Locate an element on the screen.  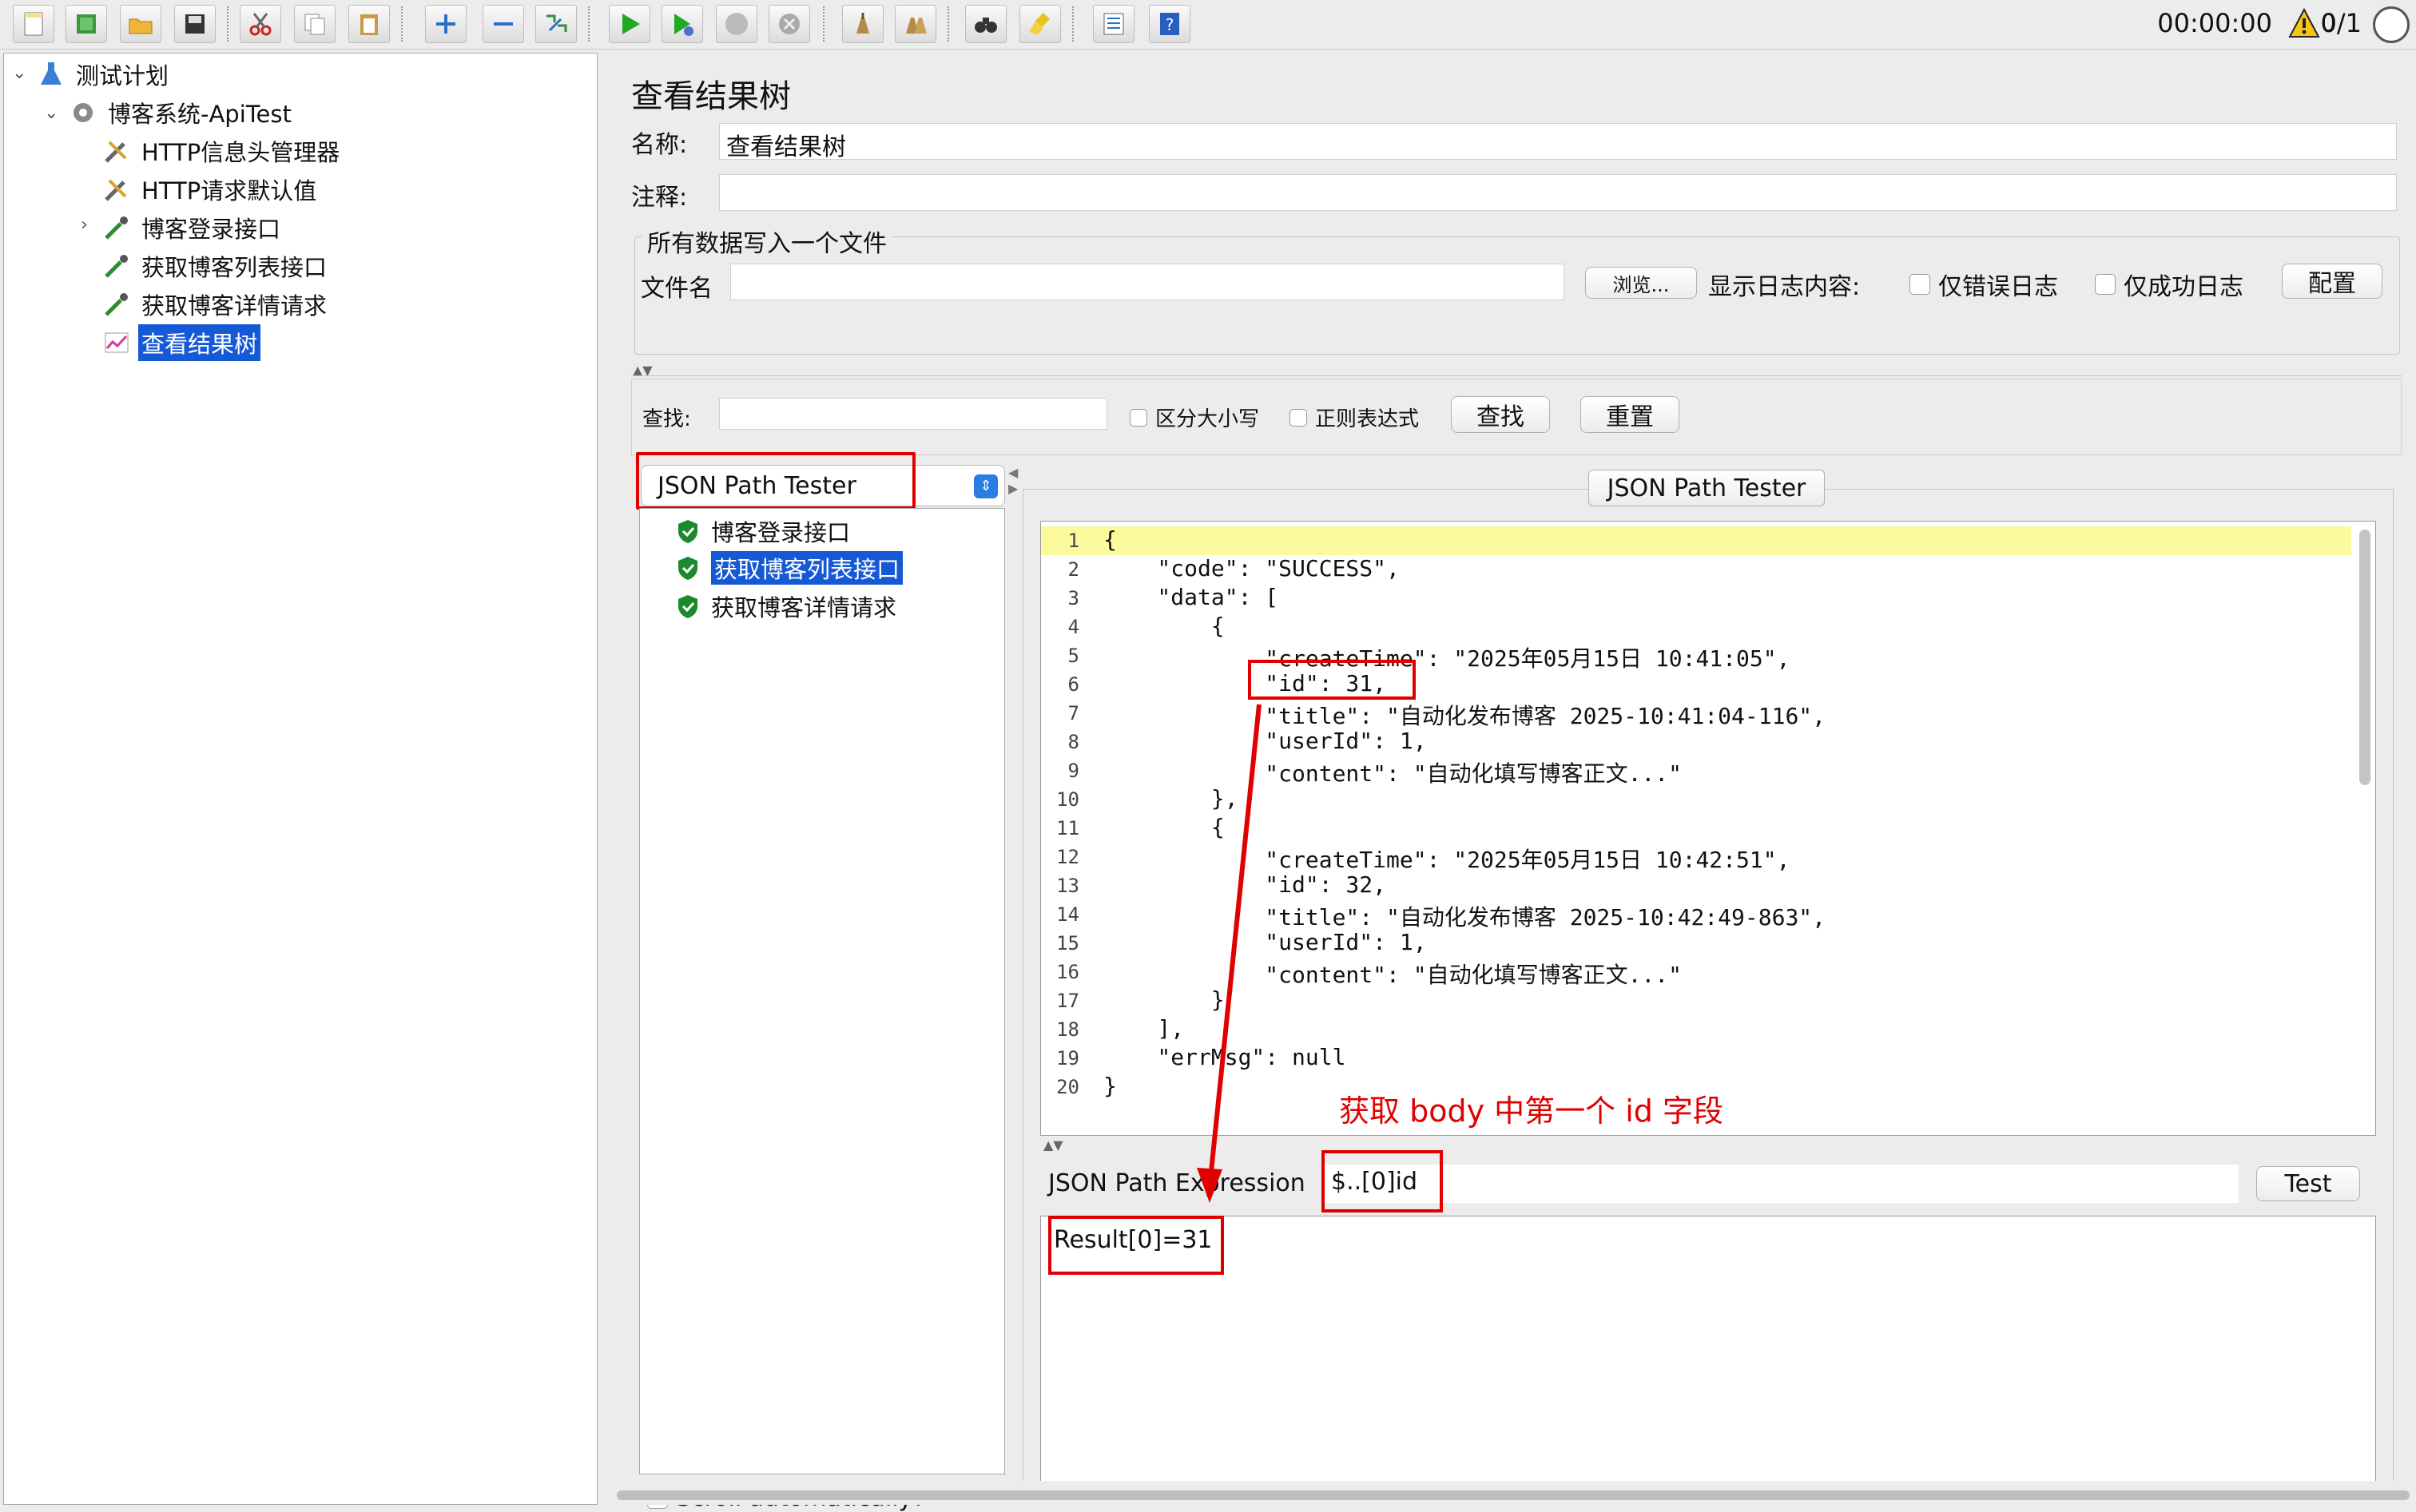
wrench-icon is located at coordinates (116, 189).